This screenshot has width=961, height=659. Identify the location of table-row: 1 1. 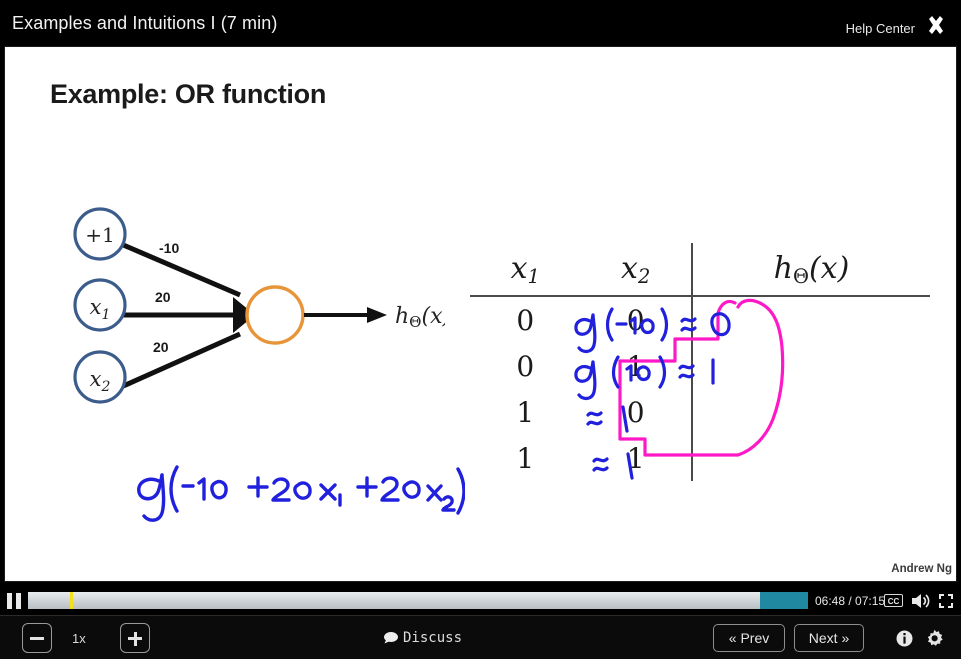
(700, 458).